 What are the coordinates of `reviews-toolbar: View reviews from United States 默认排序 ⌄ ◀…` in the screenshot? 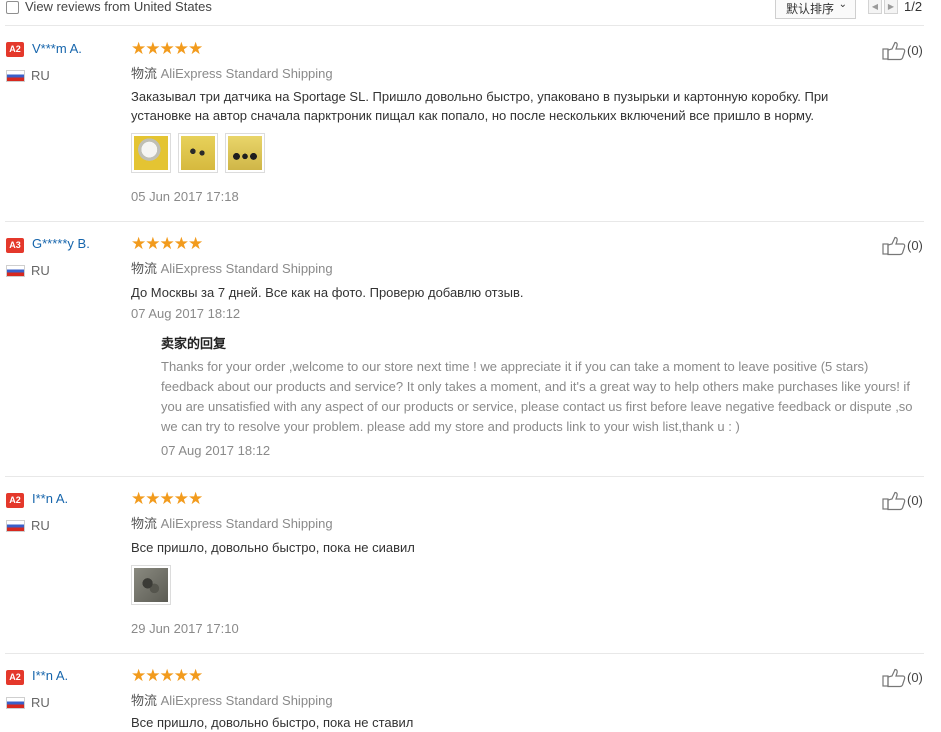 It's located at (470, 12).